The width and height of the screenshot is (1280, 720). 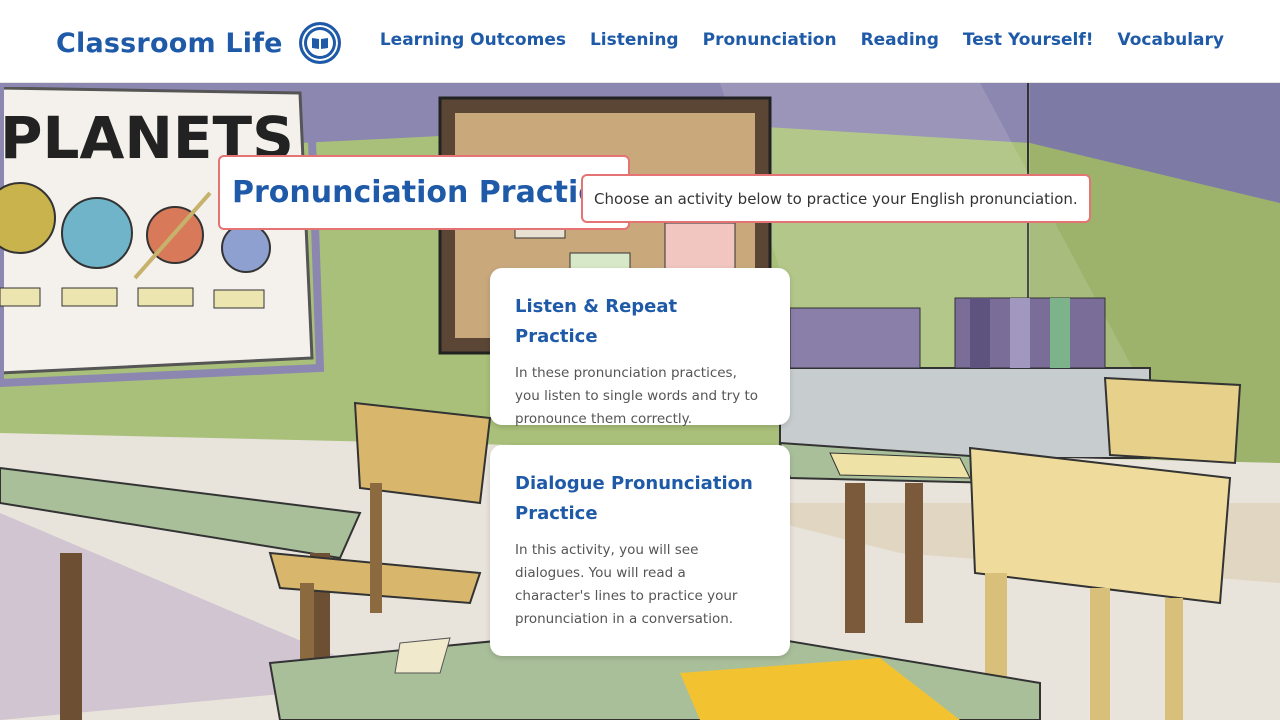 I want to click on brand: Classroom Life, so click(x=198, y=43).